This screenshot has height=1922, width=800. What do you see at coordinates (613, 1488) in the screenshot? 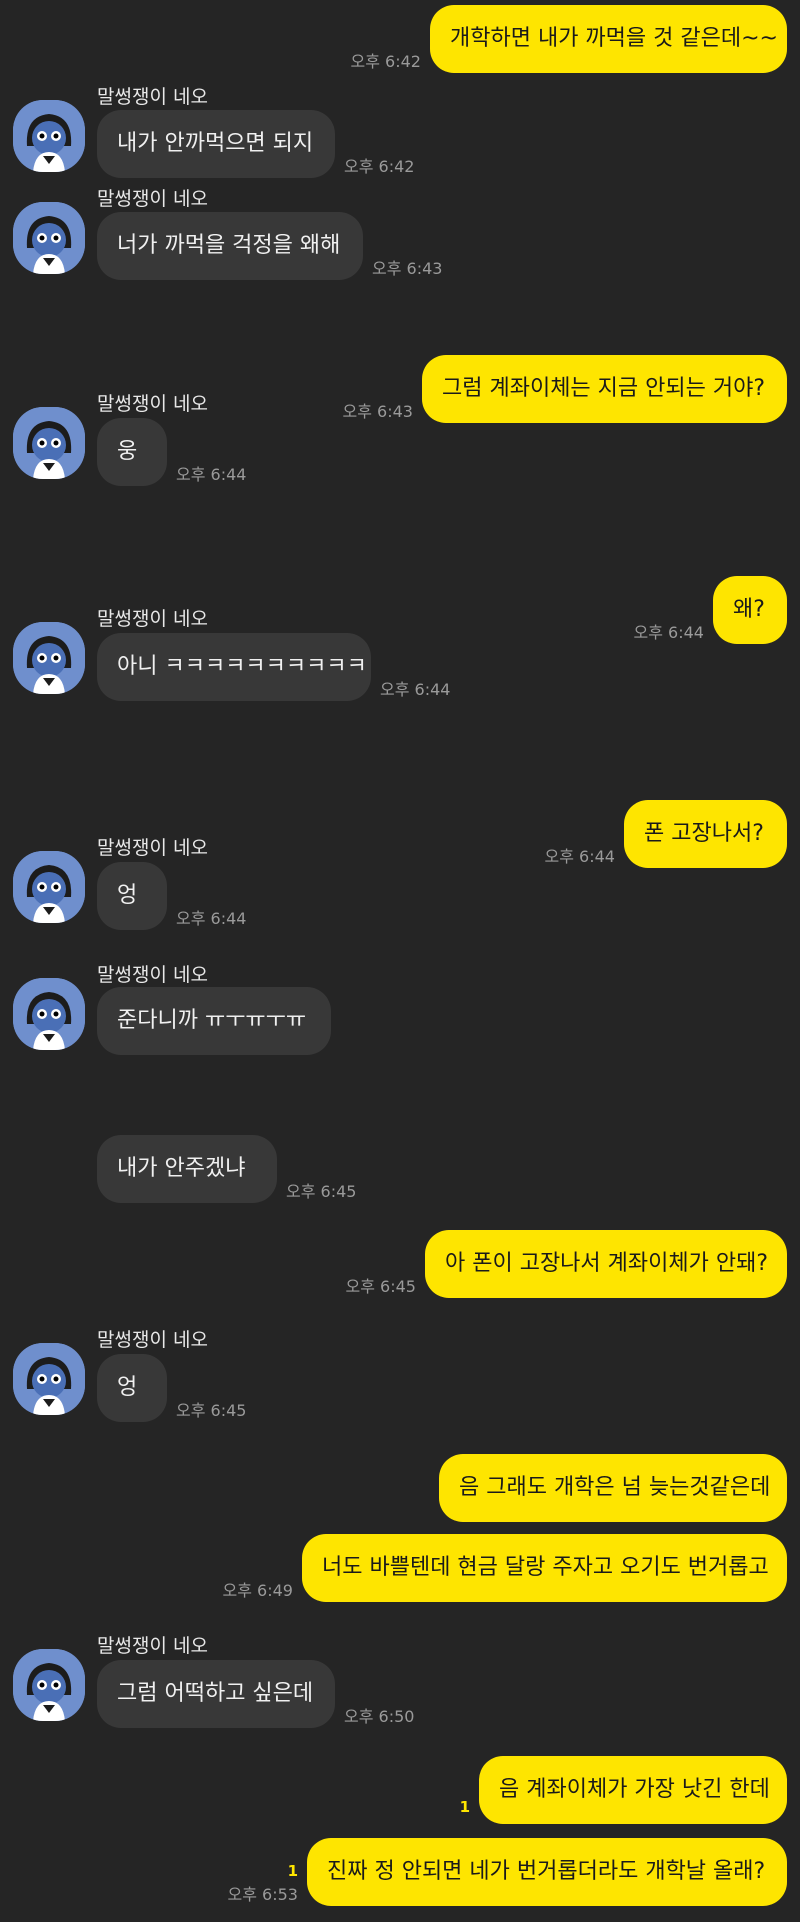
I see `sent-message-bubble: 음 그래도 개학은 넘 늦는것같은데` at bounding box center [613, 1488].